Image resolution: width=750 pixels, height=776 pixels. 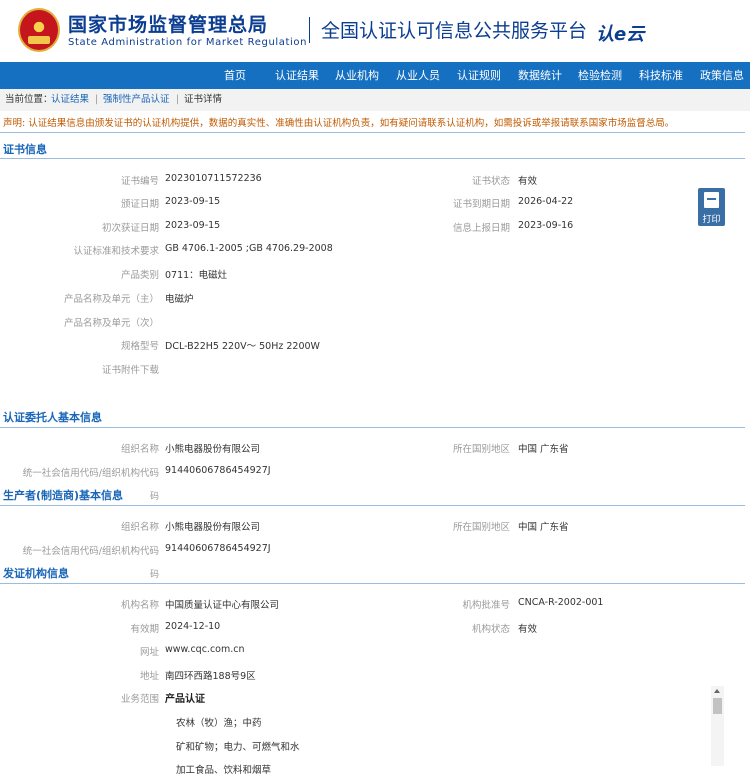 I want to click on value-issue-date: 2023-09-15, so click(x=193, y=201).